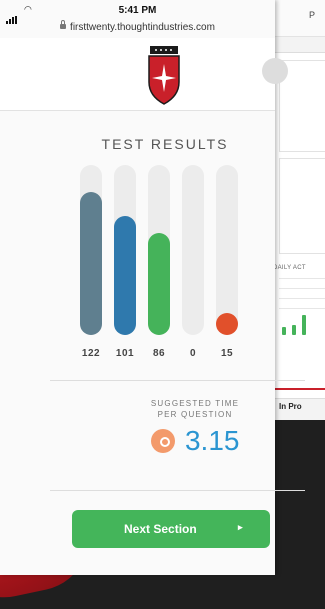 This screenshot has height=609, width=325. Describe the element at coordinates (137, 74) in the screenshot. I see `app-header` at that location.